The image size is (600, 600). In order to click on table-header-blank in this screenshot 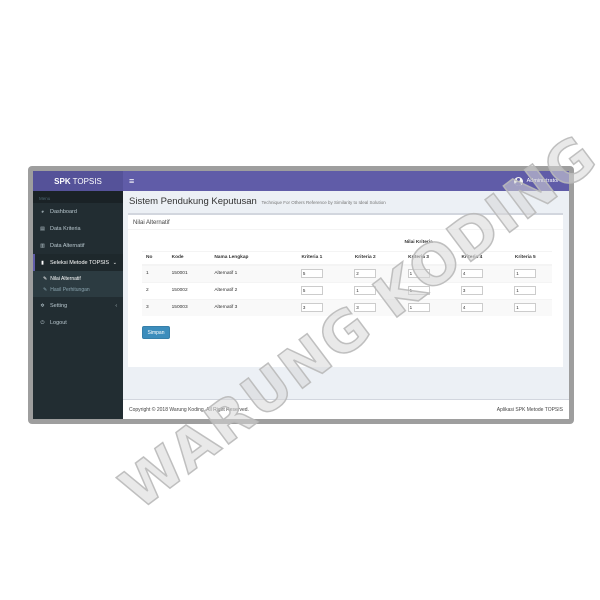, I will do `click(213, 243)`.